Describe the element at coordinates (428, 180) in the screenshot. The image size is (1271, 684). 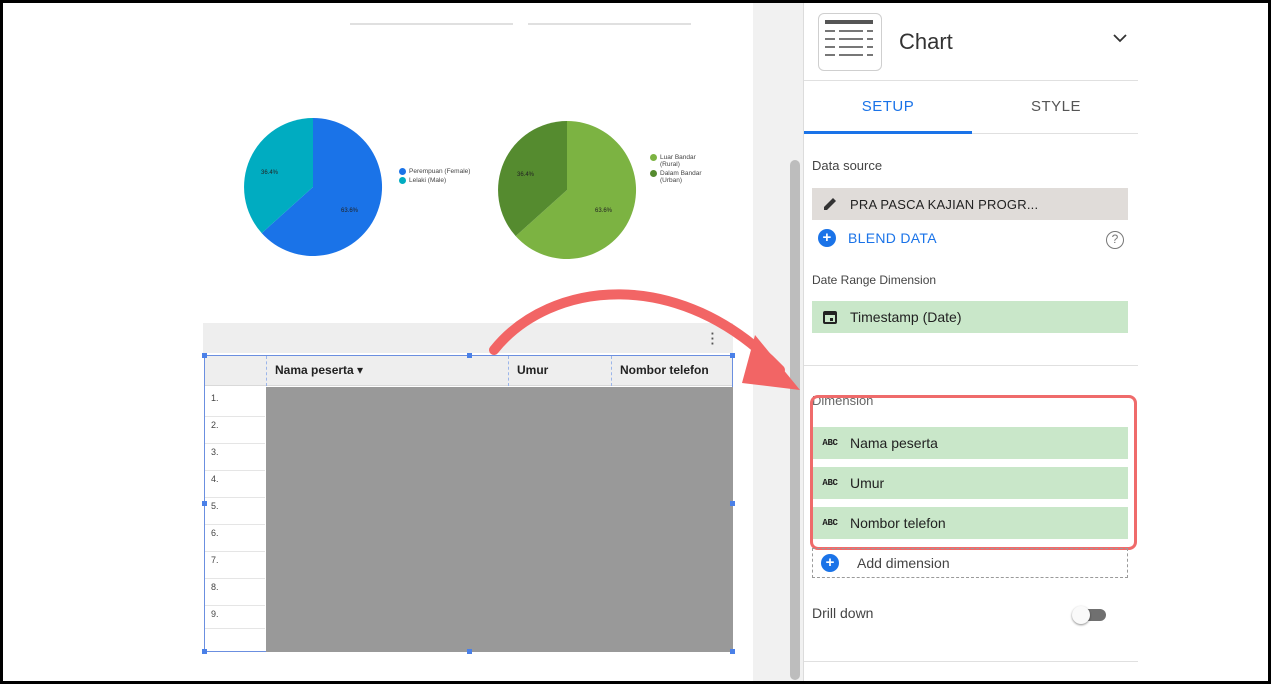
I see `legend-label: Lelaki (Male)` at that location.